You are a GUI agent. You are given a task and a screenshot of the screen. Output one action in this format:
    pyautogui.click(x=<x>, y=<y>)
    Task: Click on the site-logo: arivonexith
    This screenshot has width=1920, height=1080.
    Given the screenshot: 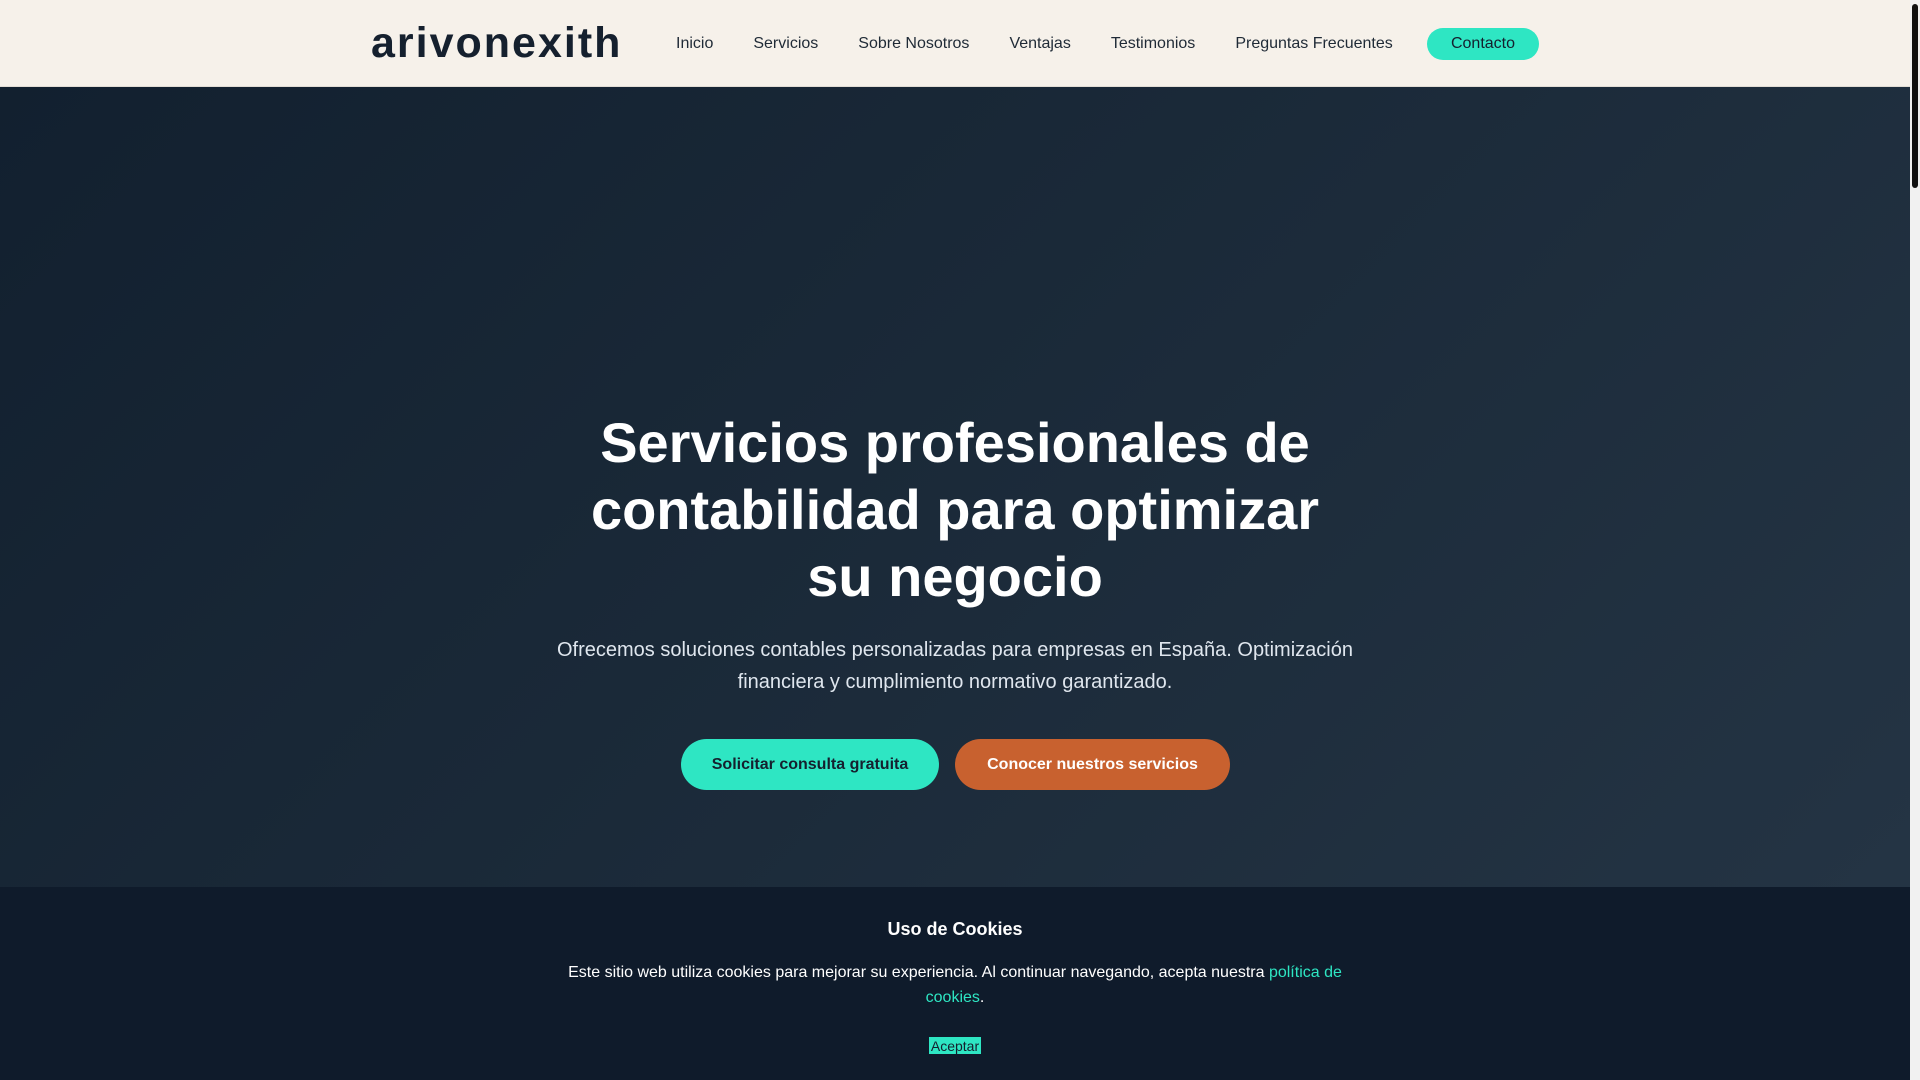 What is the action you would take?
    pyautogui.click(x=496, y=43)
    